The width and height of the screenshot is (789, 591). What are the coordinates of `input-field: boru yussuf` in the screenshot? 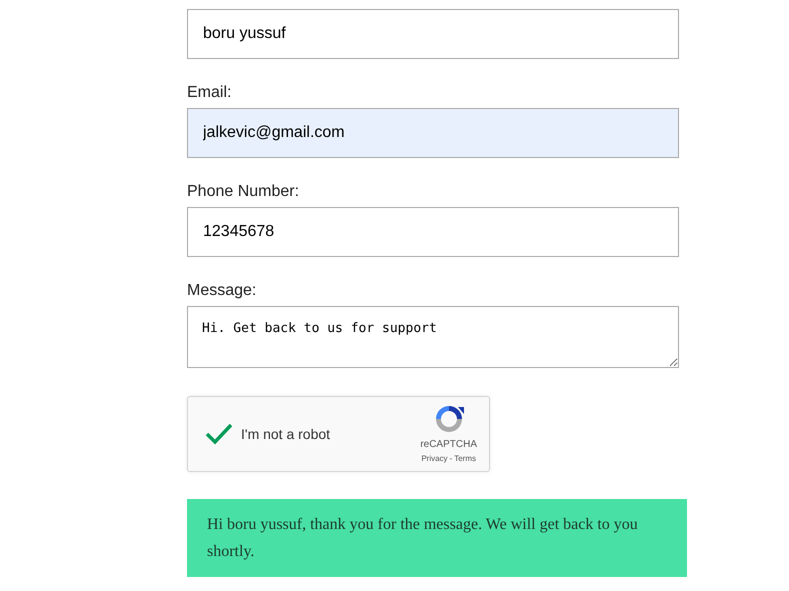 It's located at (433, 34).